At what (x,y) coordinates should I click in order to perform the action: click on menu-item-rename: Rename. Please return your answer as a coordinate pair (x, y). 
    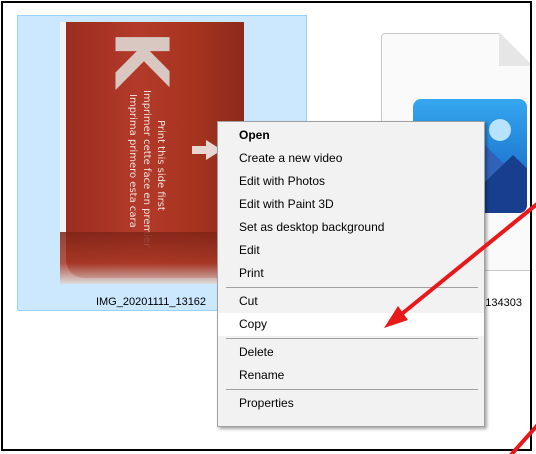
    Looking at the image, I should click on (351, 375).